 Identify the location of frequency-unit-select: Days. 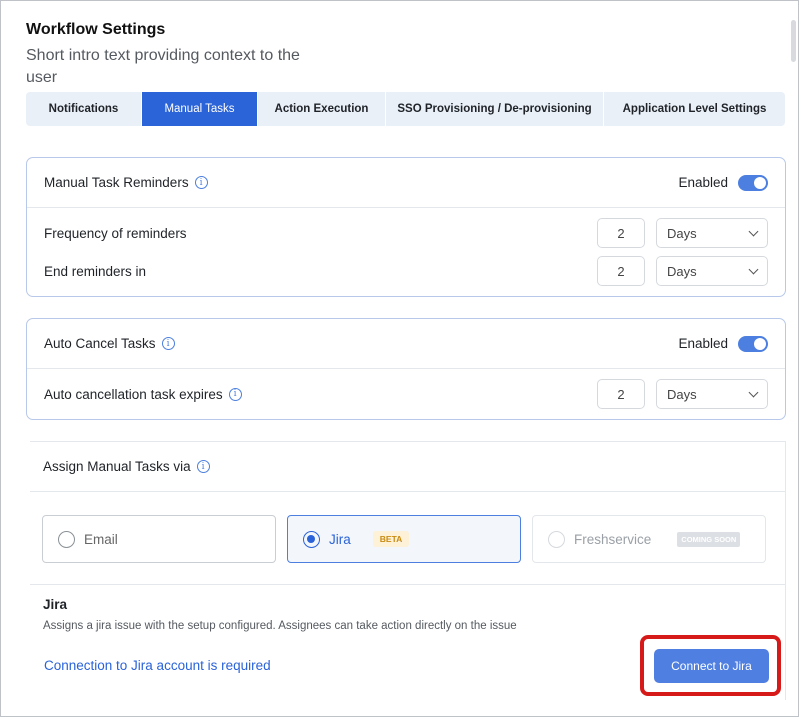
(712, 233).